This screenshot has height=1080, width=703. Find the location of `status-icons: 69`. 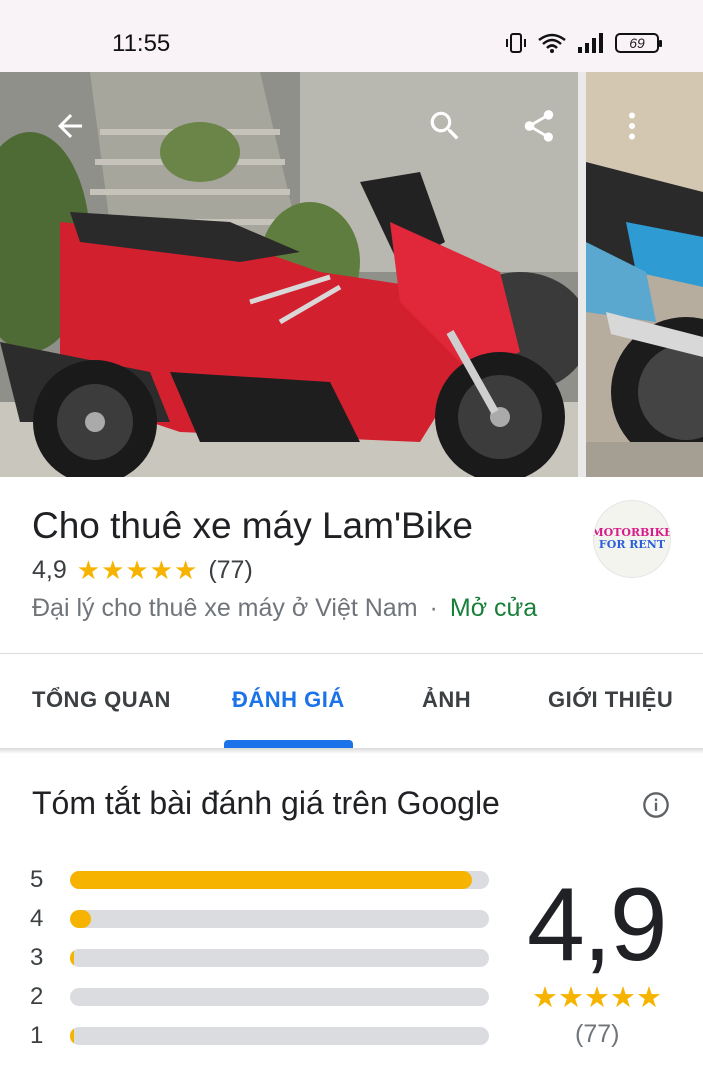

status-icons: 69 is located at coordinates (583, 43).